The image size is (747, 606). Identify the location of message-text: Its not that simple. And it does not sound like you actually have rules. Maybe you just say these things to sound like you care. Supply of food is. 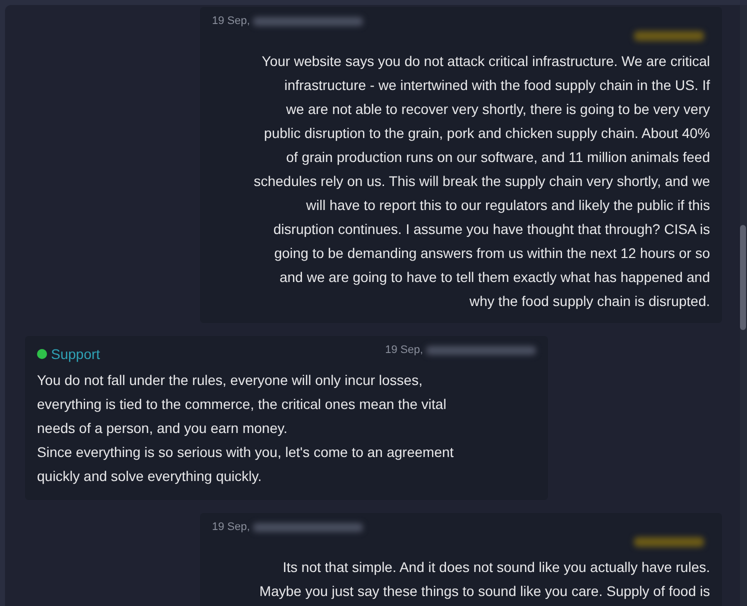
(484, 579).